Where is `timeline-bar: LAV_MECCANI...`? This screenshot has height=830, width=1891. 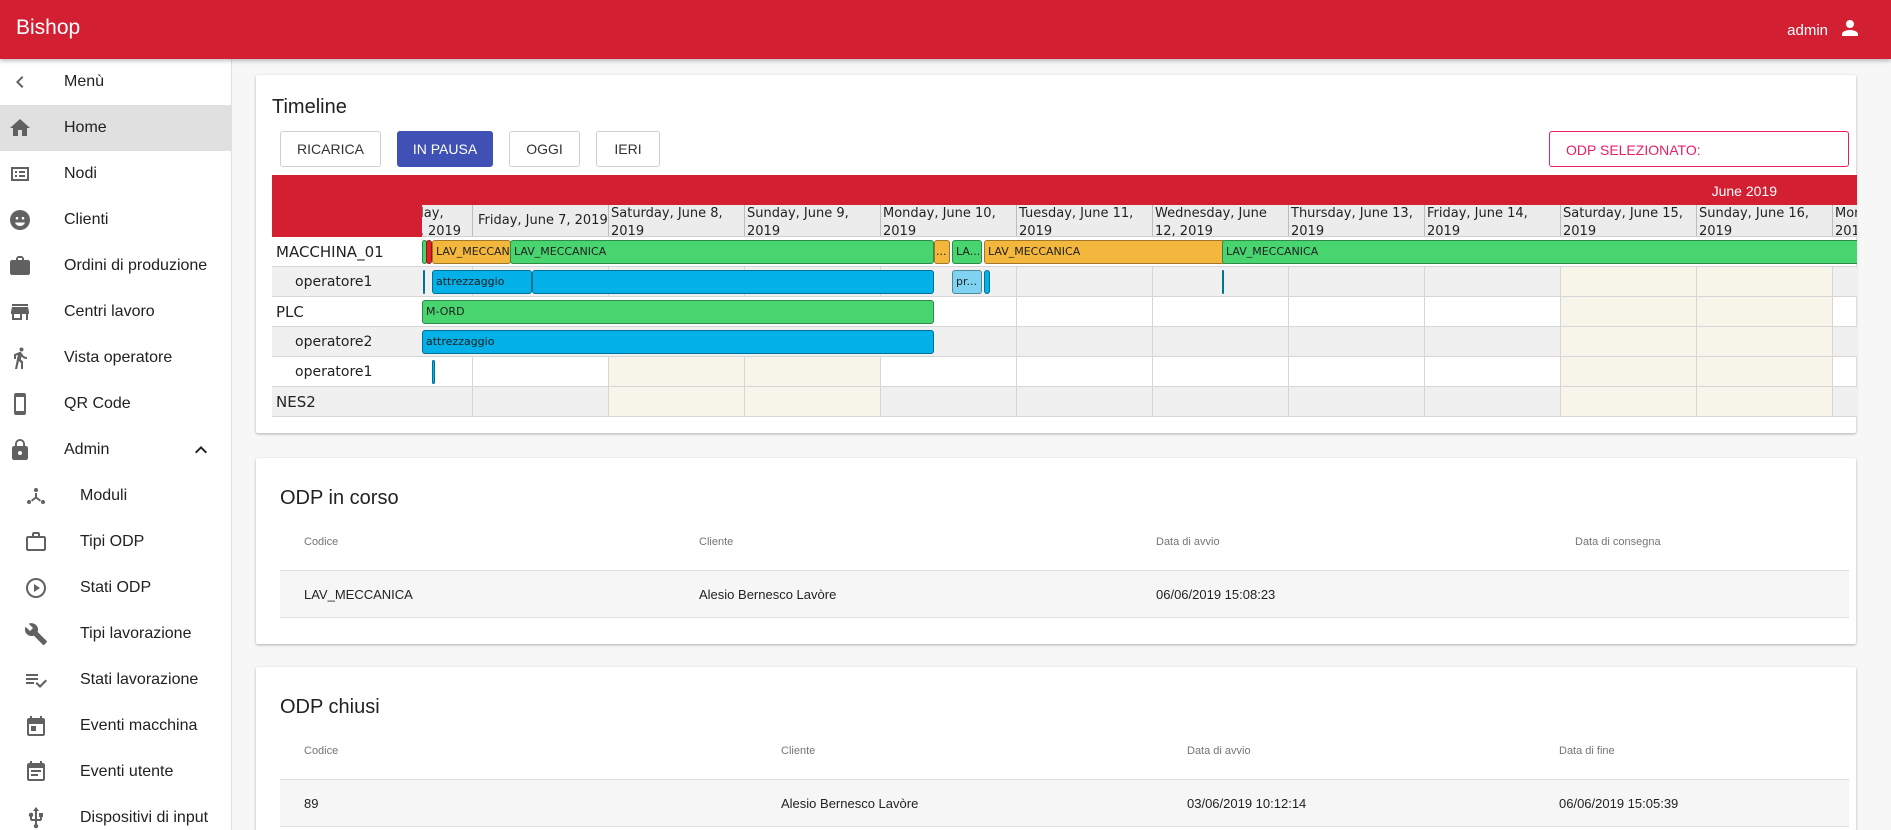
timeline-bar: LAV_MECCANI... is located at coordinates (471, 252).